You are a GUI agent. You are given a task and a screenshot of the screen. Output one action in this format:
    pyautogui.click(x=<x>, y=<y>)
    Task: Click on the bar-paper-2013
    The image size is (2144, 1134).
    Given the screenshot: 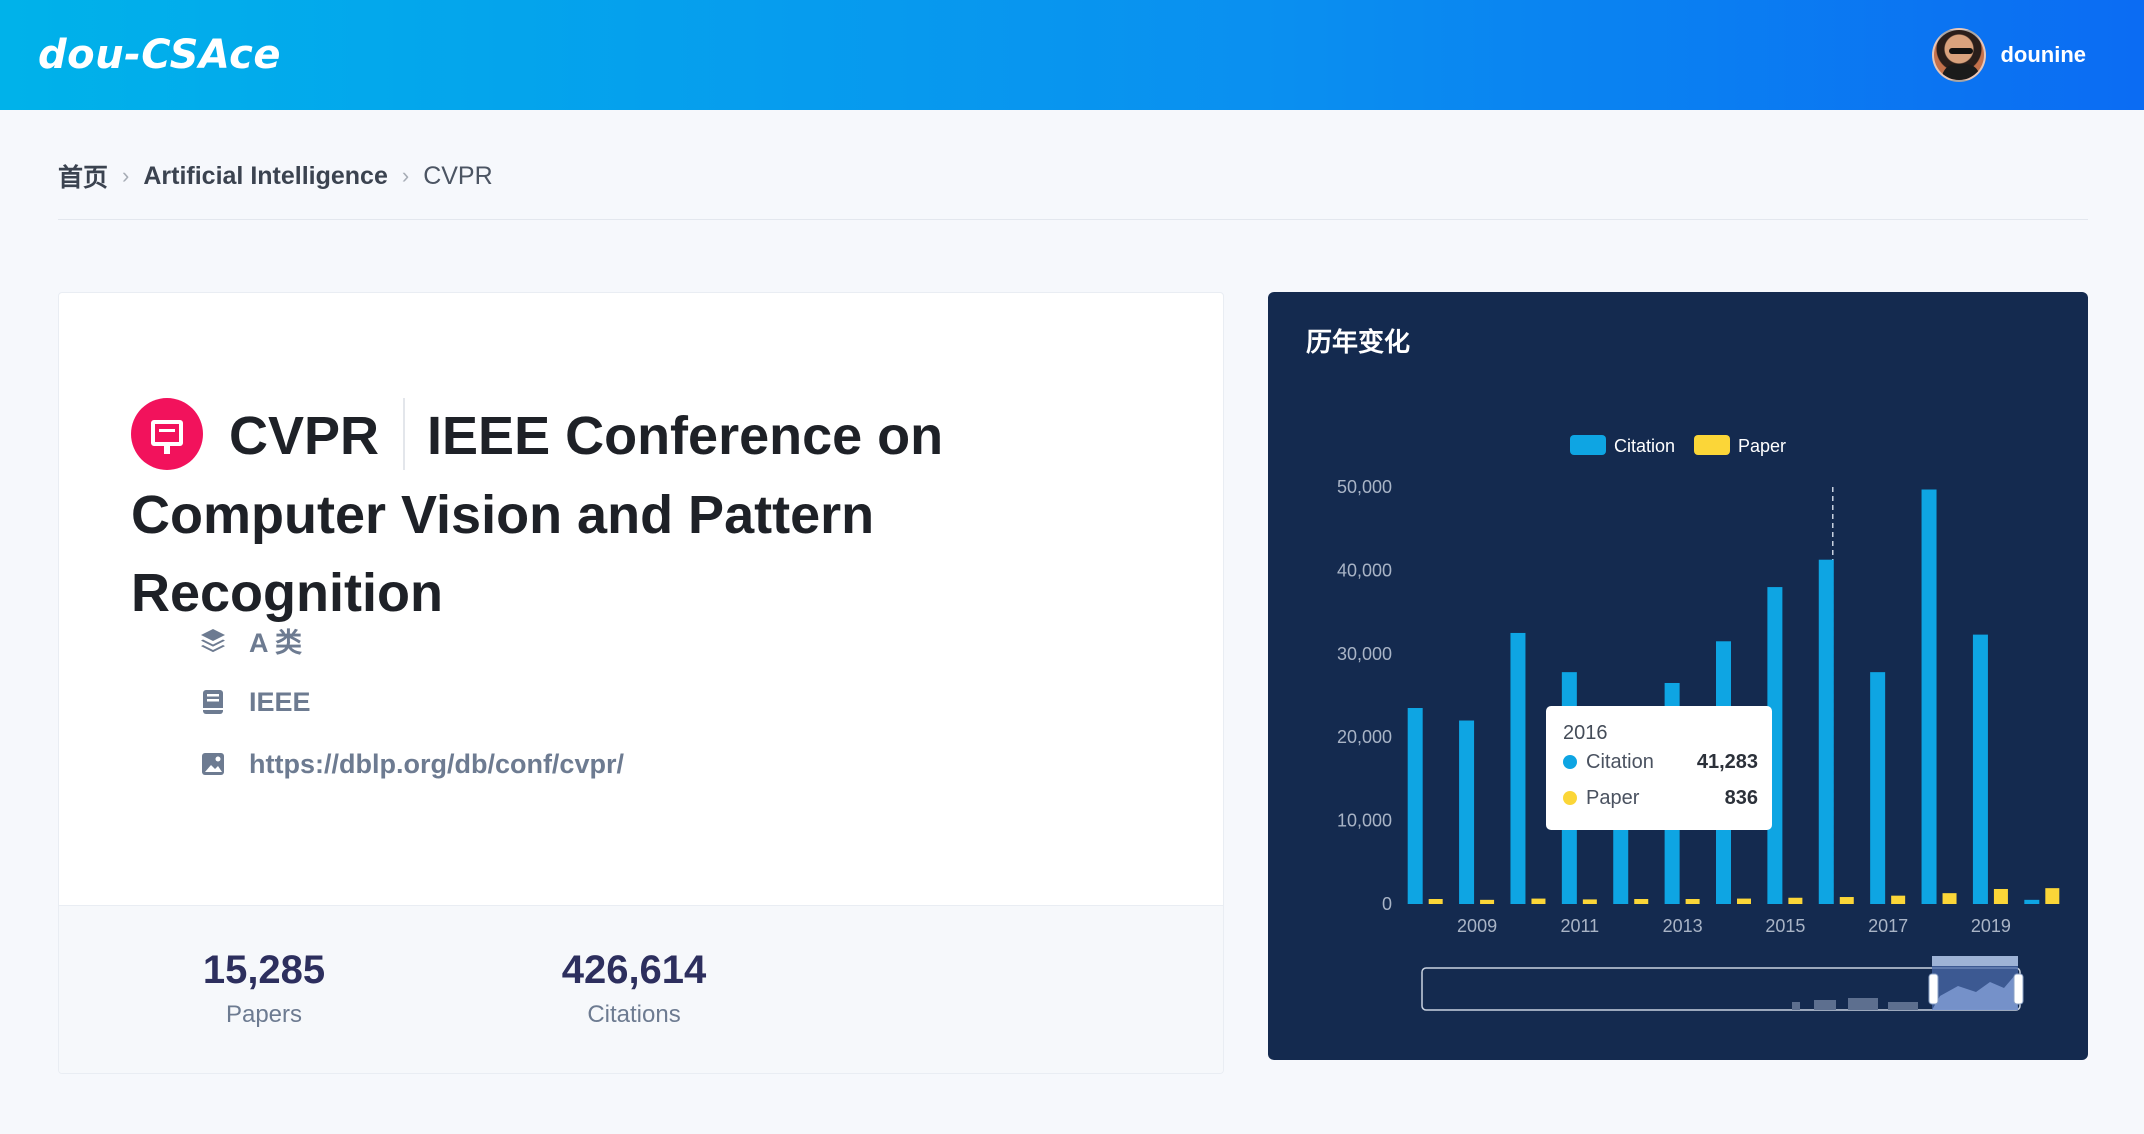 What is the action you would take?
    pyautogui.click(x=1692, y=901)
    